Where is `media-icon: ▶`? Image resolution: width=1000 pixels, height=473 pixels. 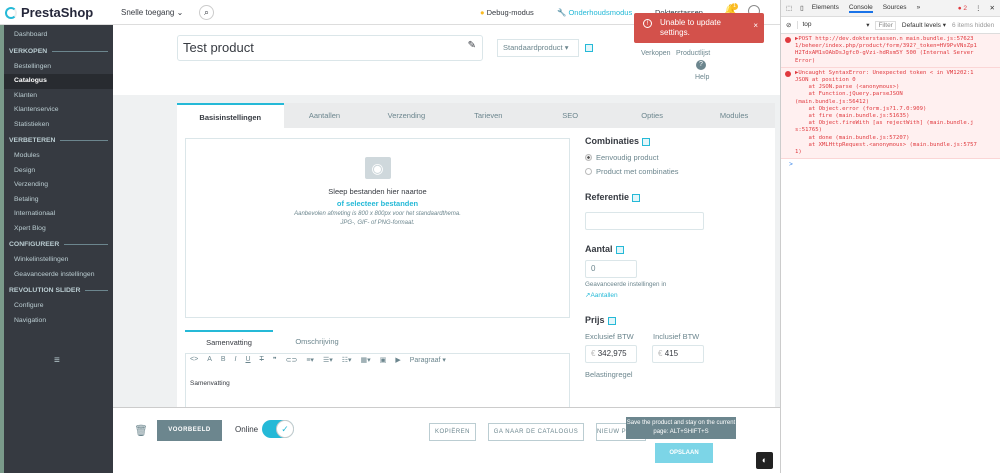
media-icon: ▶ is located at coordinates (397, 361).